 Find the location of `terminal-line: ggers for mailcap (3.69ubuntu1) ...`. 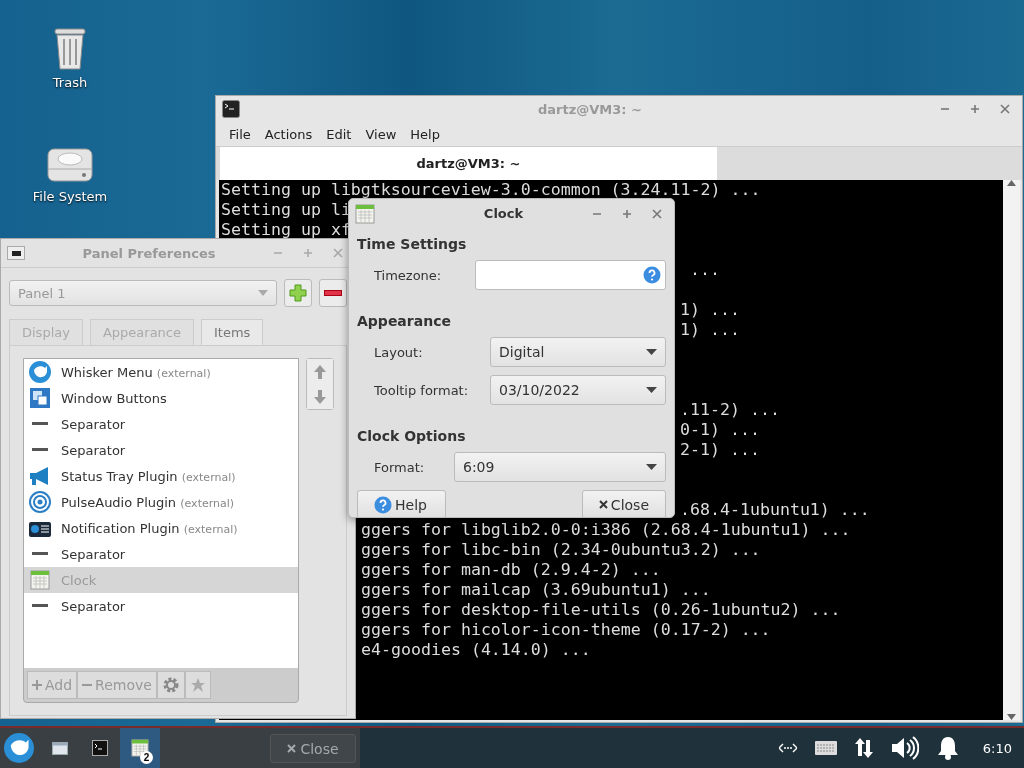

terminal-line: ggers for mailcap (3.69ubuntu1) ... is located at coordinates (536, 590).